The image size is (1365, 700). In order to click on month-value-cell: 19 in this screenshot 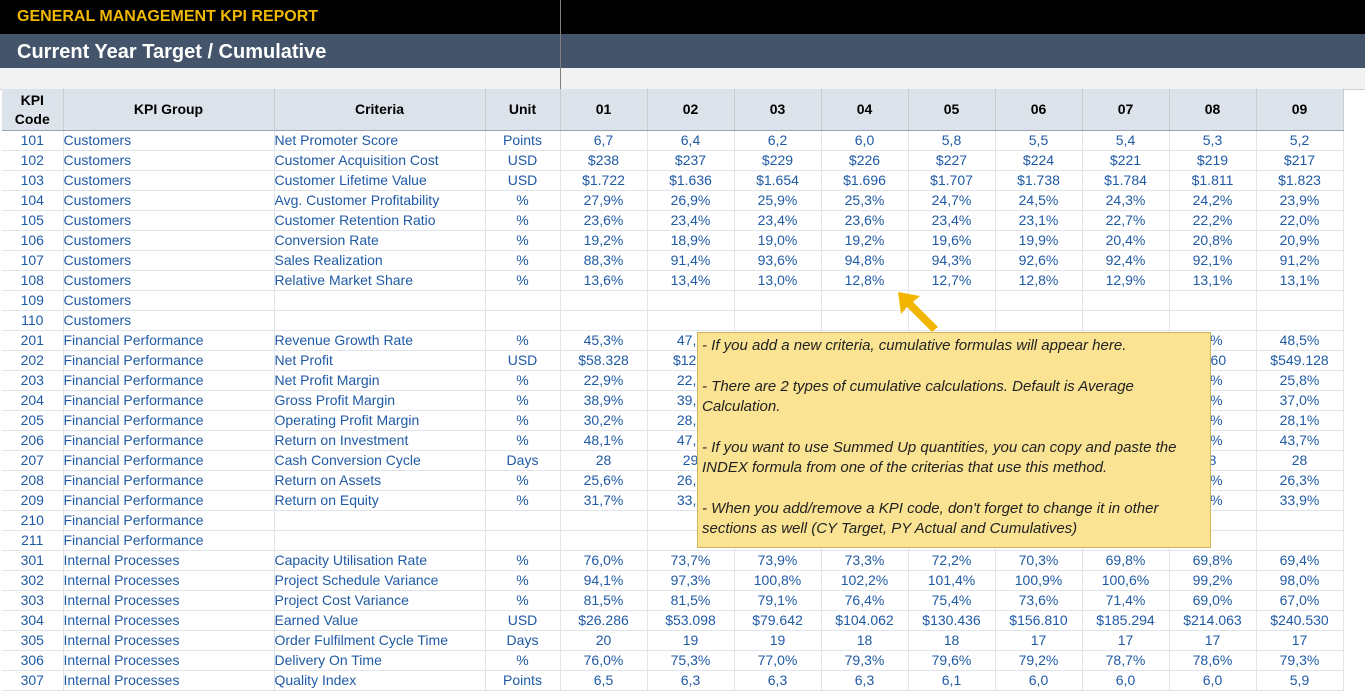, I will do `click(691, 640)`.